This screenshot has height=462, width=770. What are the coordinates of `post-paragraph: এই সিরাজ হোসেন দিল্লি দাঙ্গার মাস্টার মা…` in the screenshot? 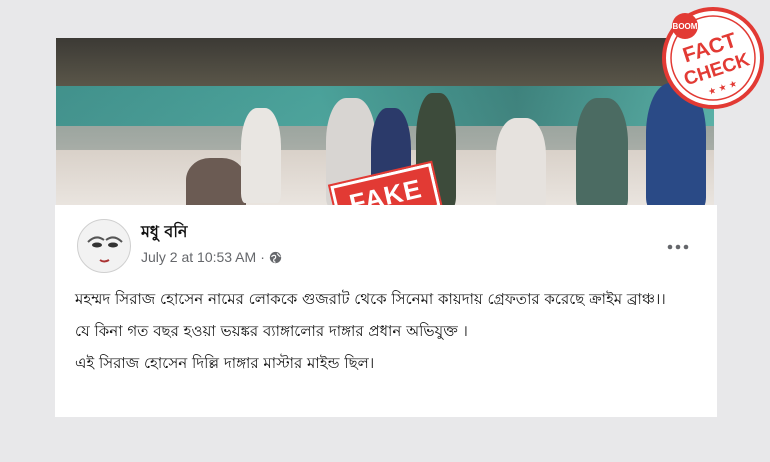 It's located at (225, 363).